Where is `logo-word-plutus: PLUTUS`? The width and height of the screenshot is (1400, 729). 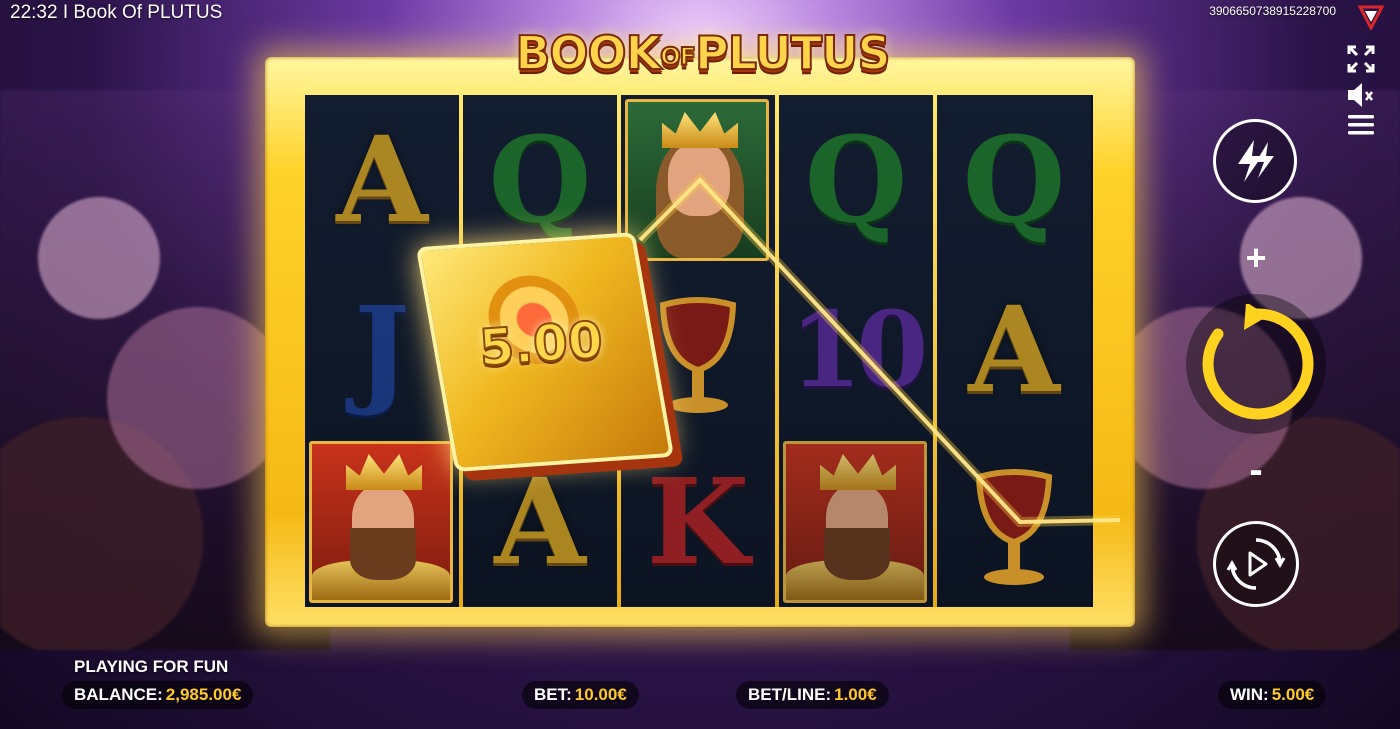 logo-word-plutus: PLUTUS is located at coordinates (793, 53).